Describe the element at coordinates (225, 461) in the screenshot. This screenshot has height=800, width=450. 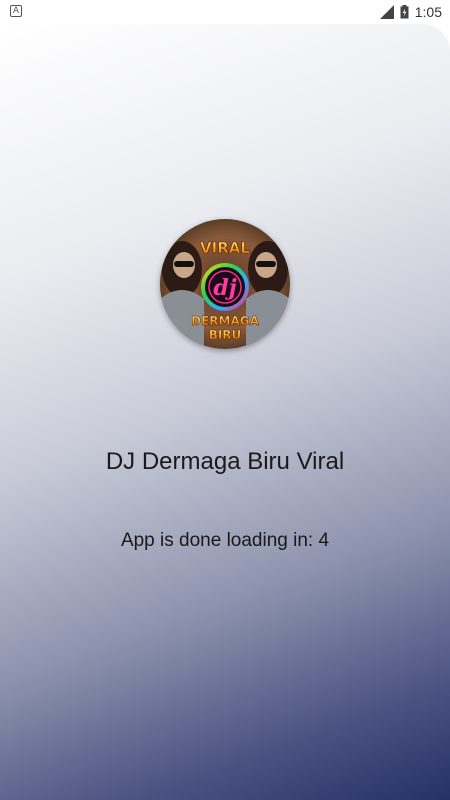
I see `app-title: DJ Dermaga Biru Viral` at that location.